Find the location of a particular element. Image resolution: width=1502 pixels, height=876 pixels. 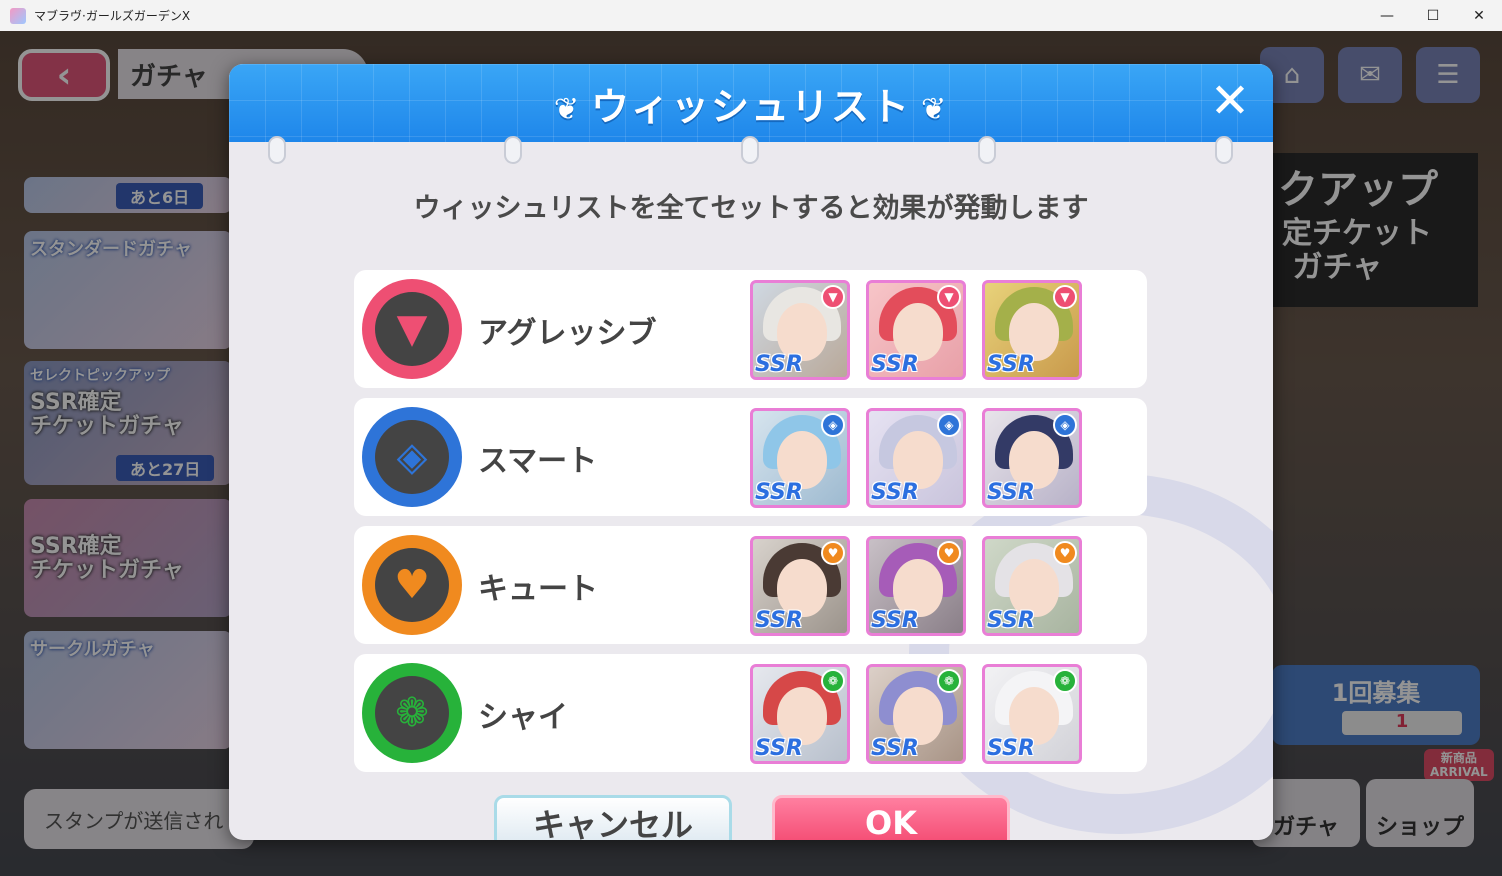

dialog-close-button: ✕ is located at coordinates (1230, 101).